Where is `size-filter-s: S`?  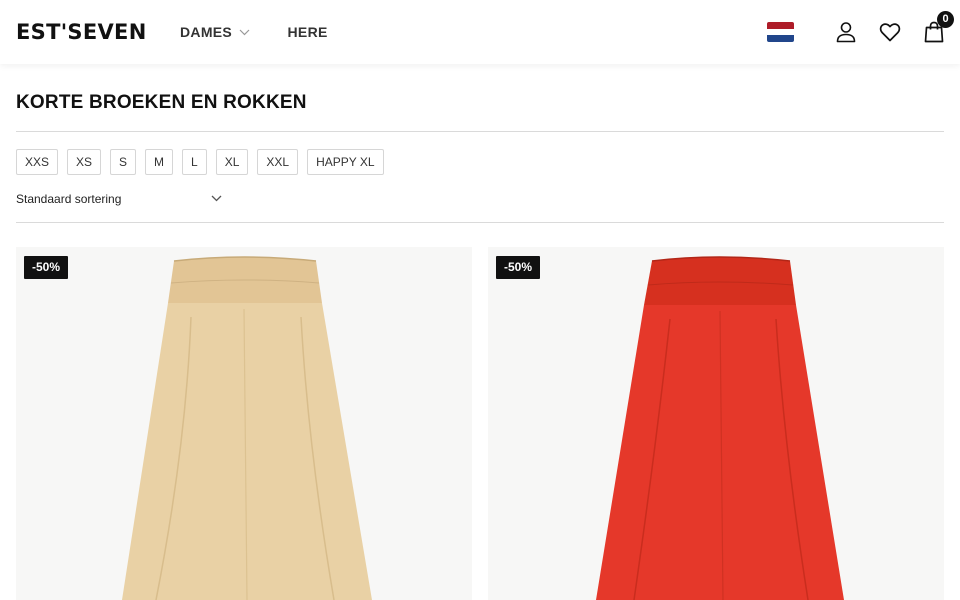 size-filter-s: S is located at coordinates (123, 162).